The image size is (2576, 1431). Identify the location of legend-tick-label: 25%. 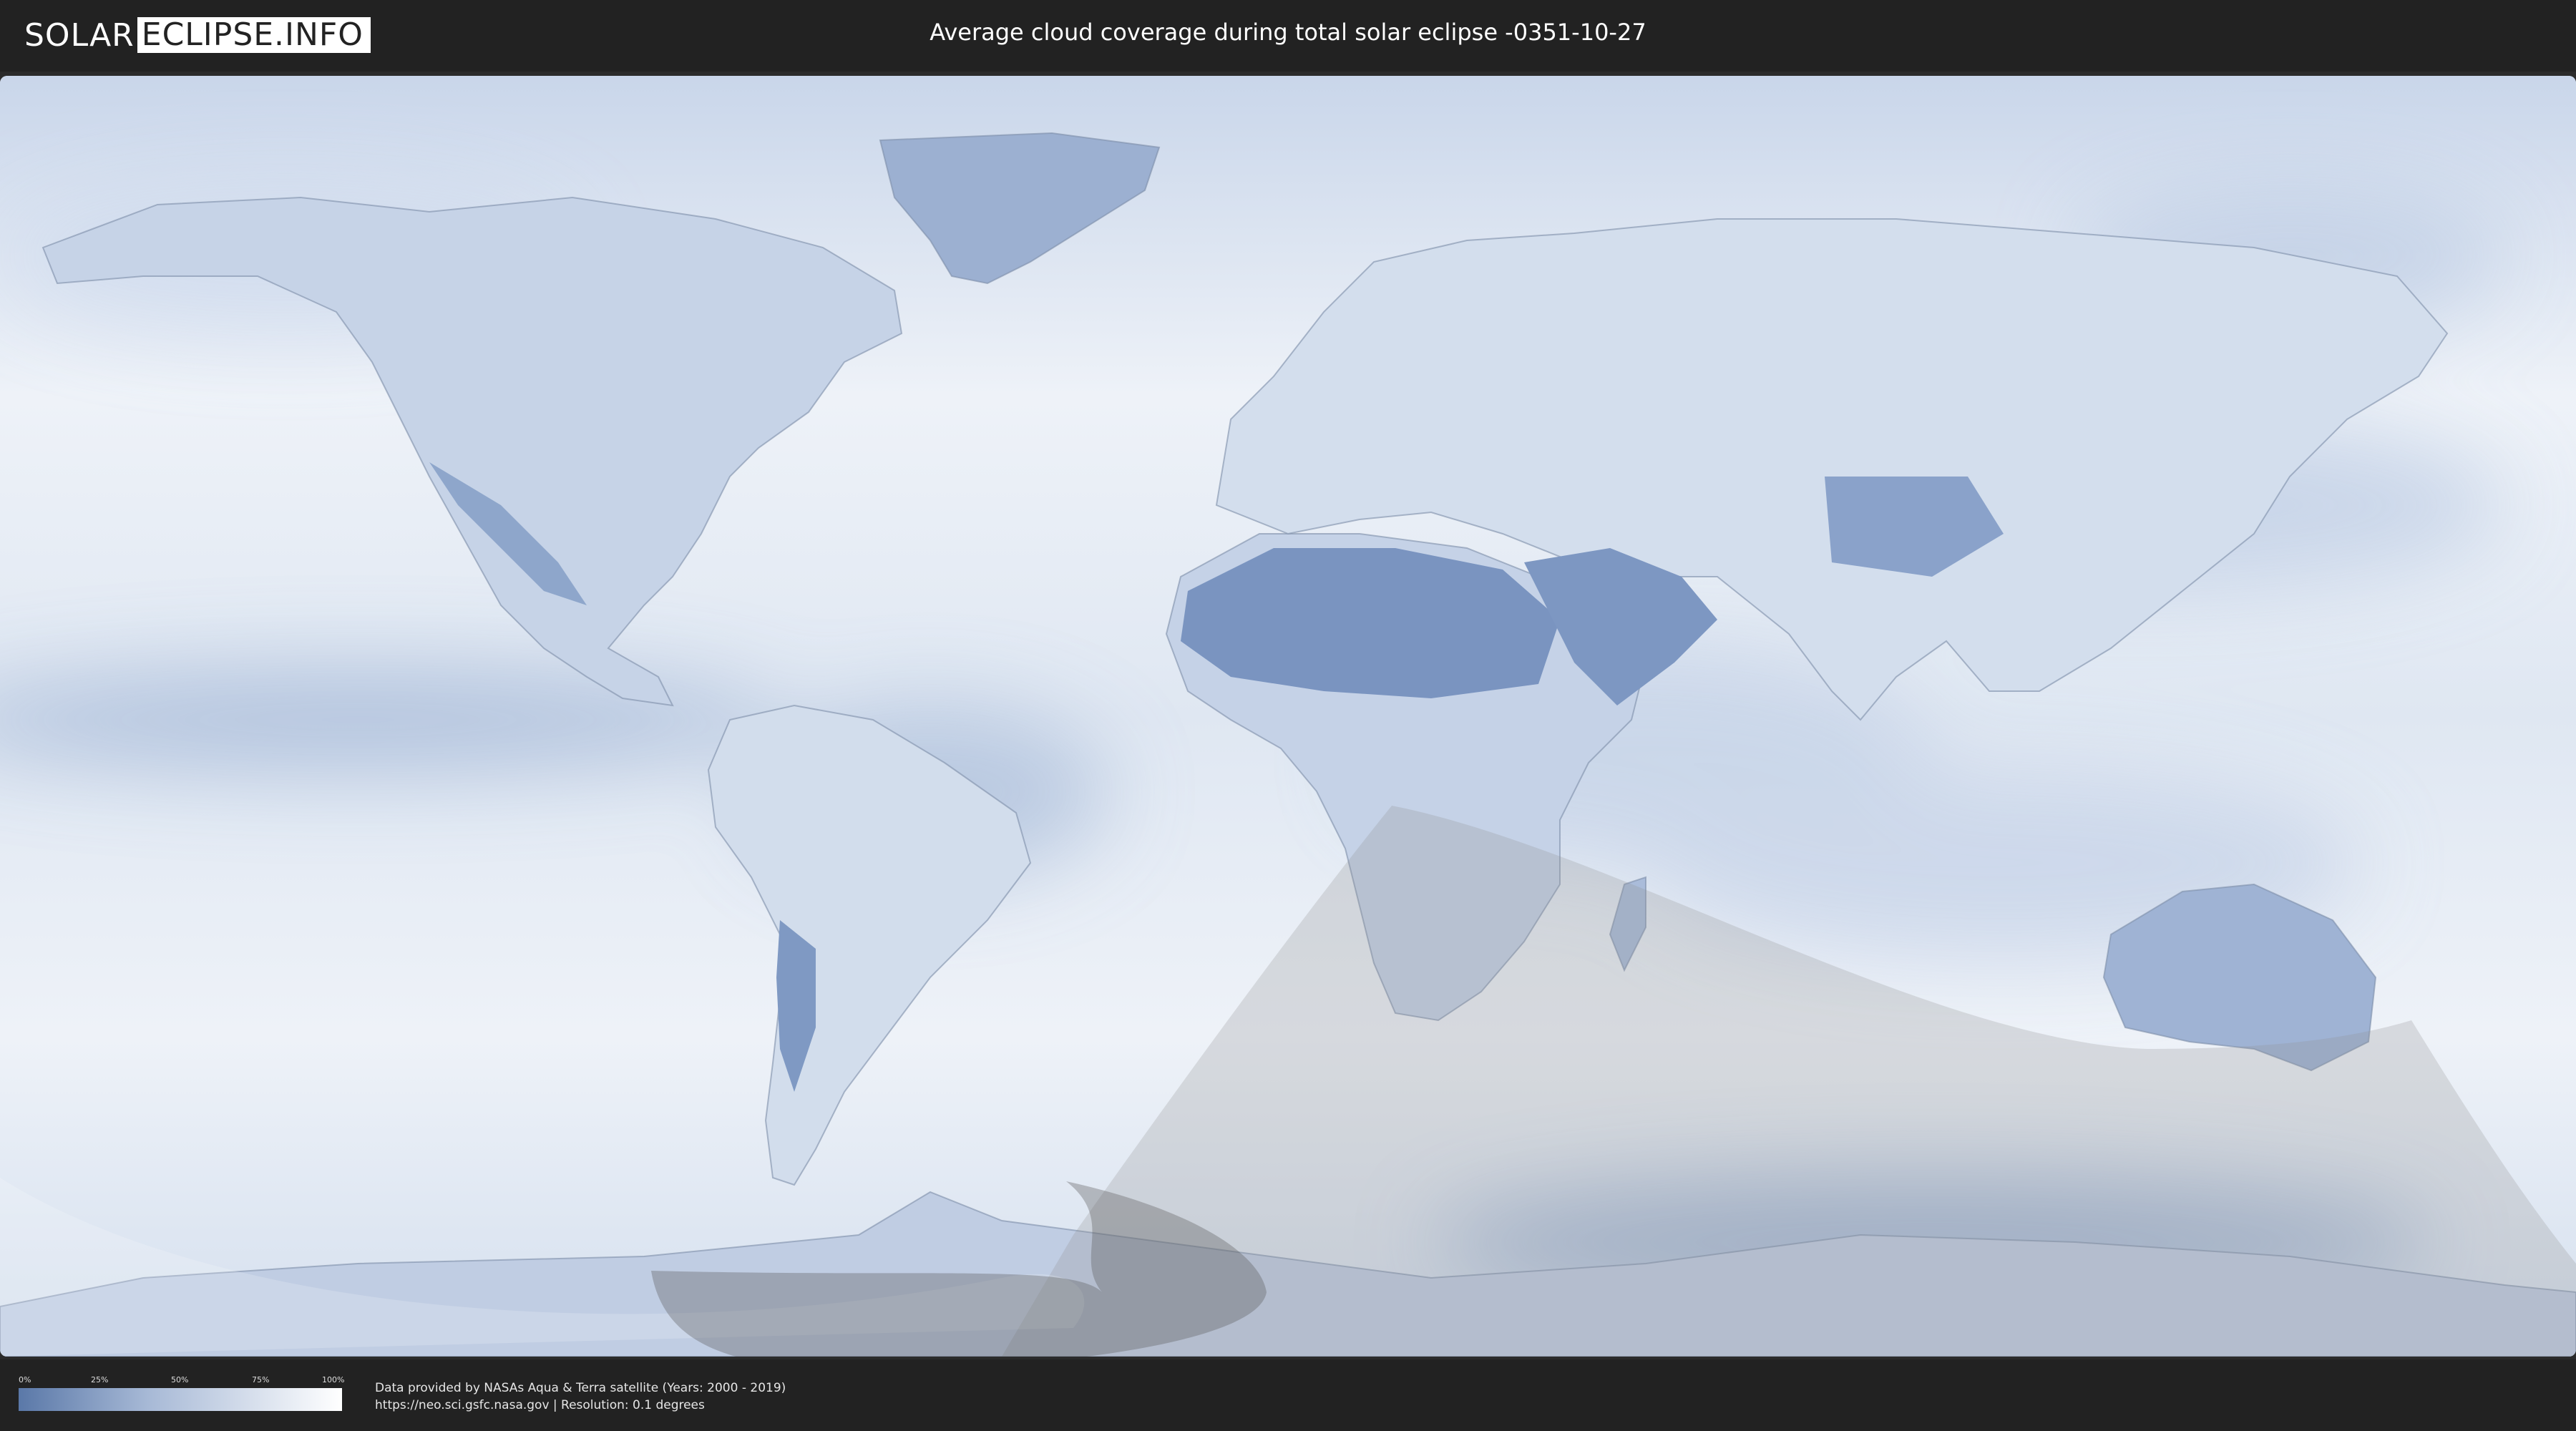
(100, 1379).